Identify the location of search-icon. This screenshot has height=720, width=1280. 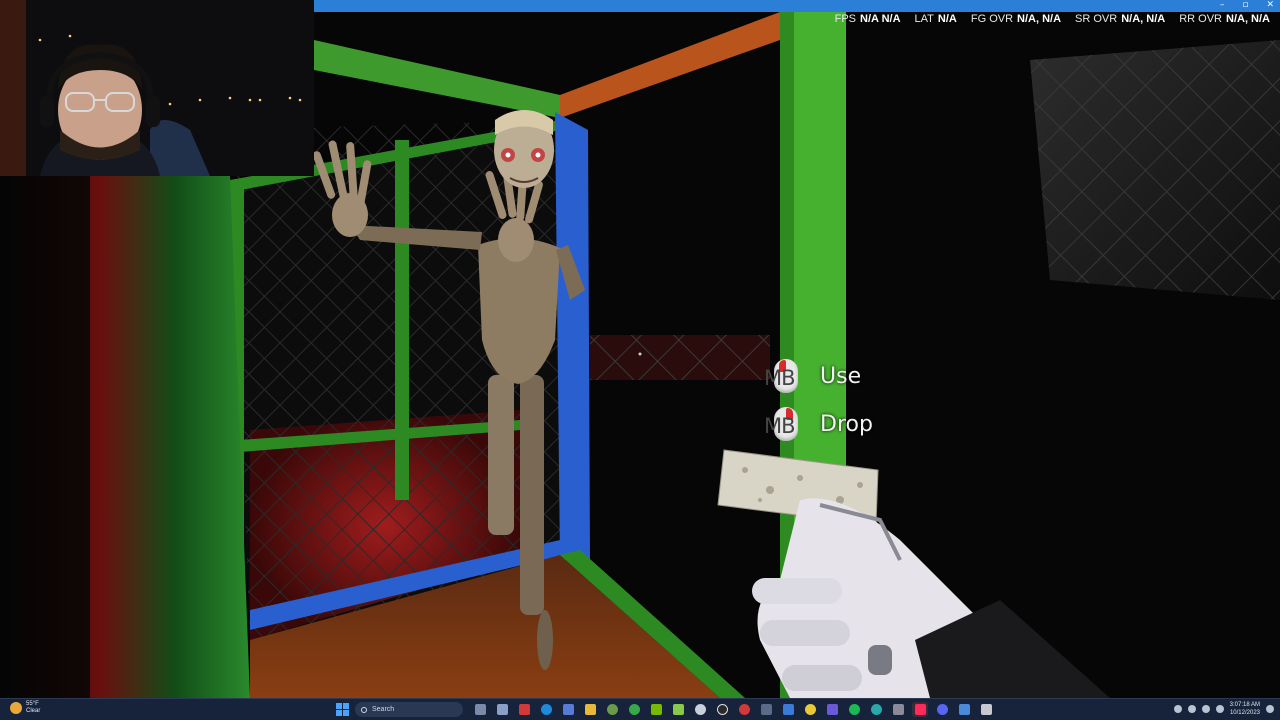
(364, 709).